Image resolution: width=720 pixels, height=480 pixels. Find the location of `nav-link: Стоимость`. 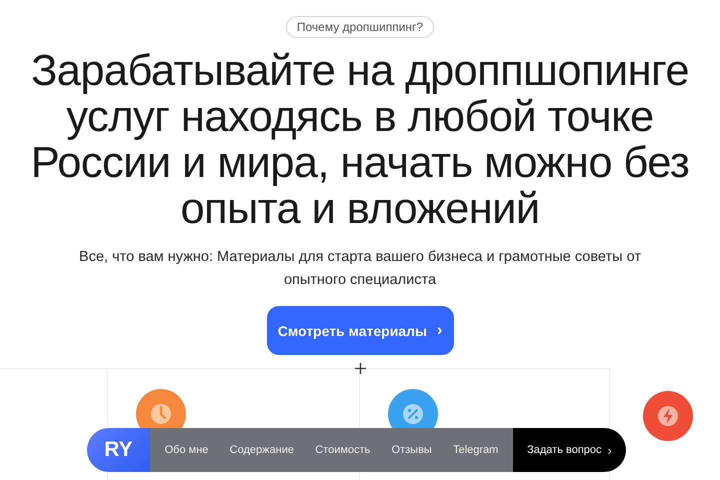

nav-link: Стоимость is located at coordinates (342, 450).